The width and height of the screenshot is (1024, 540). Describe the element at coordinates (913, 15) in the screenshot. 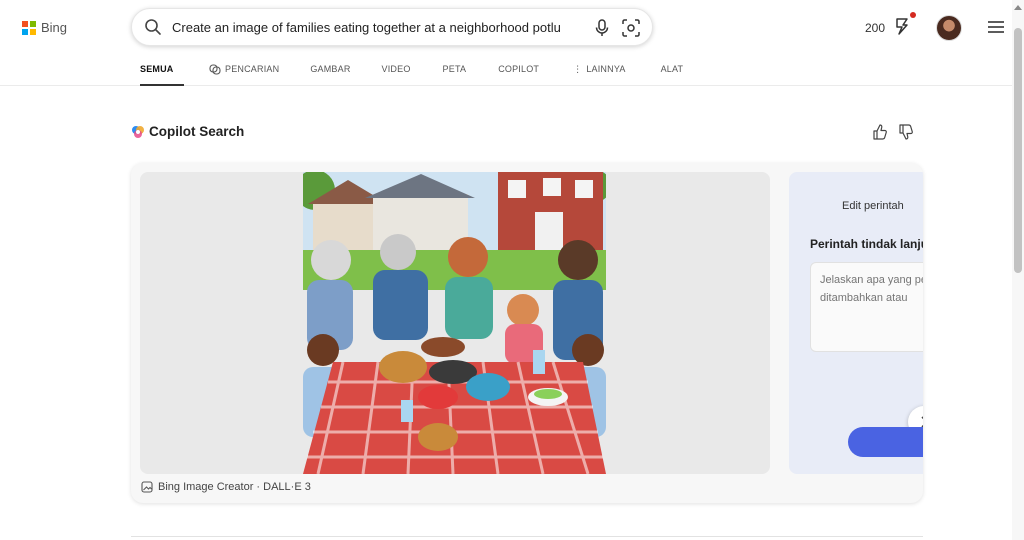

I see `notification-dot` at that location.